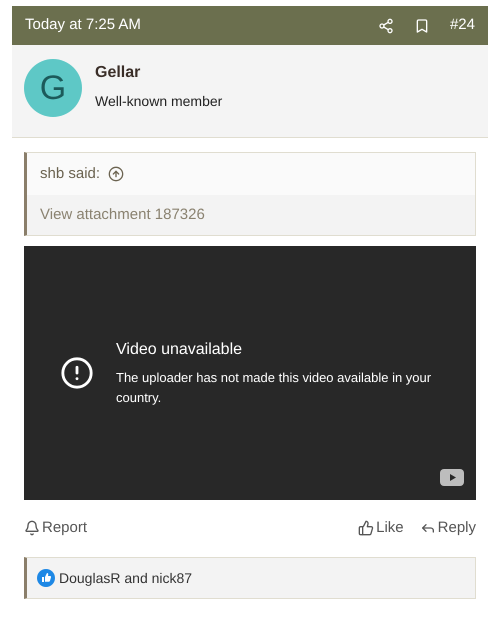  I want to click on avatar: G, so click(53, 88).